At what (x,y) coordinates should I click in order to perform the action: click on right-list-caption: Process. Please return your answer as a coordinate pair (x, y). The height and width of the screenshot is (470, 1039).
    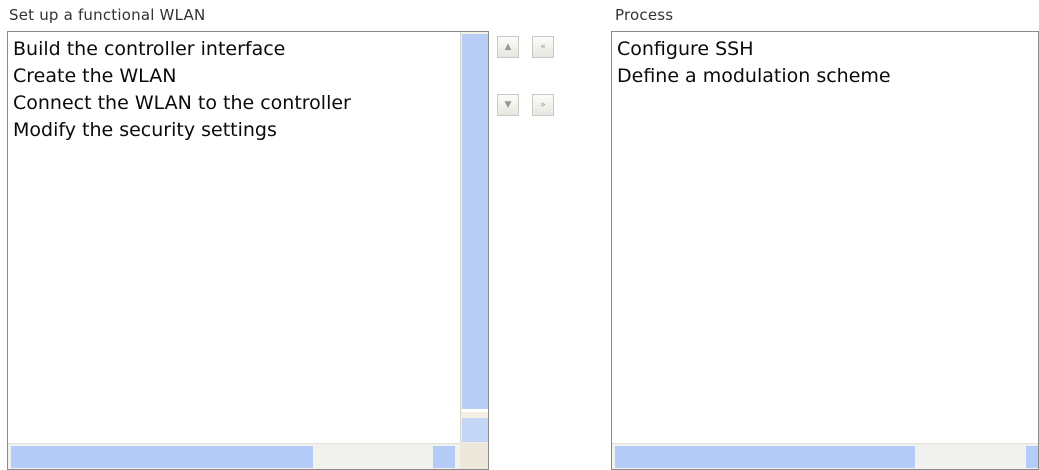
    Looking at the image, I should click on (644, 15).